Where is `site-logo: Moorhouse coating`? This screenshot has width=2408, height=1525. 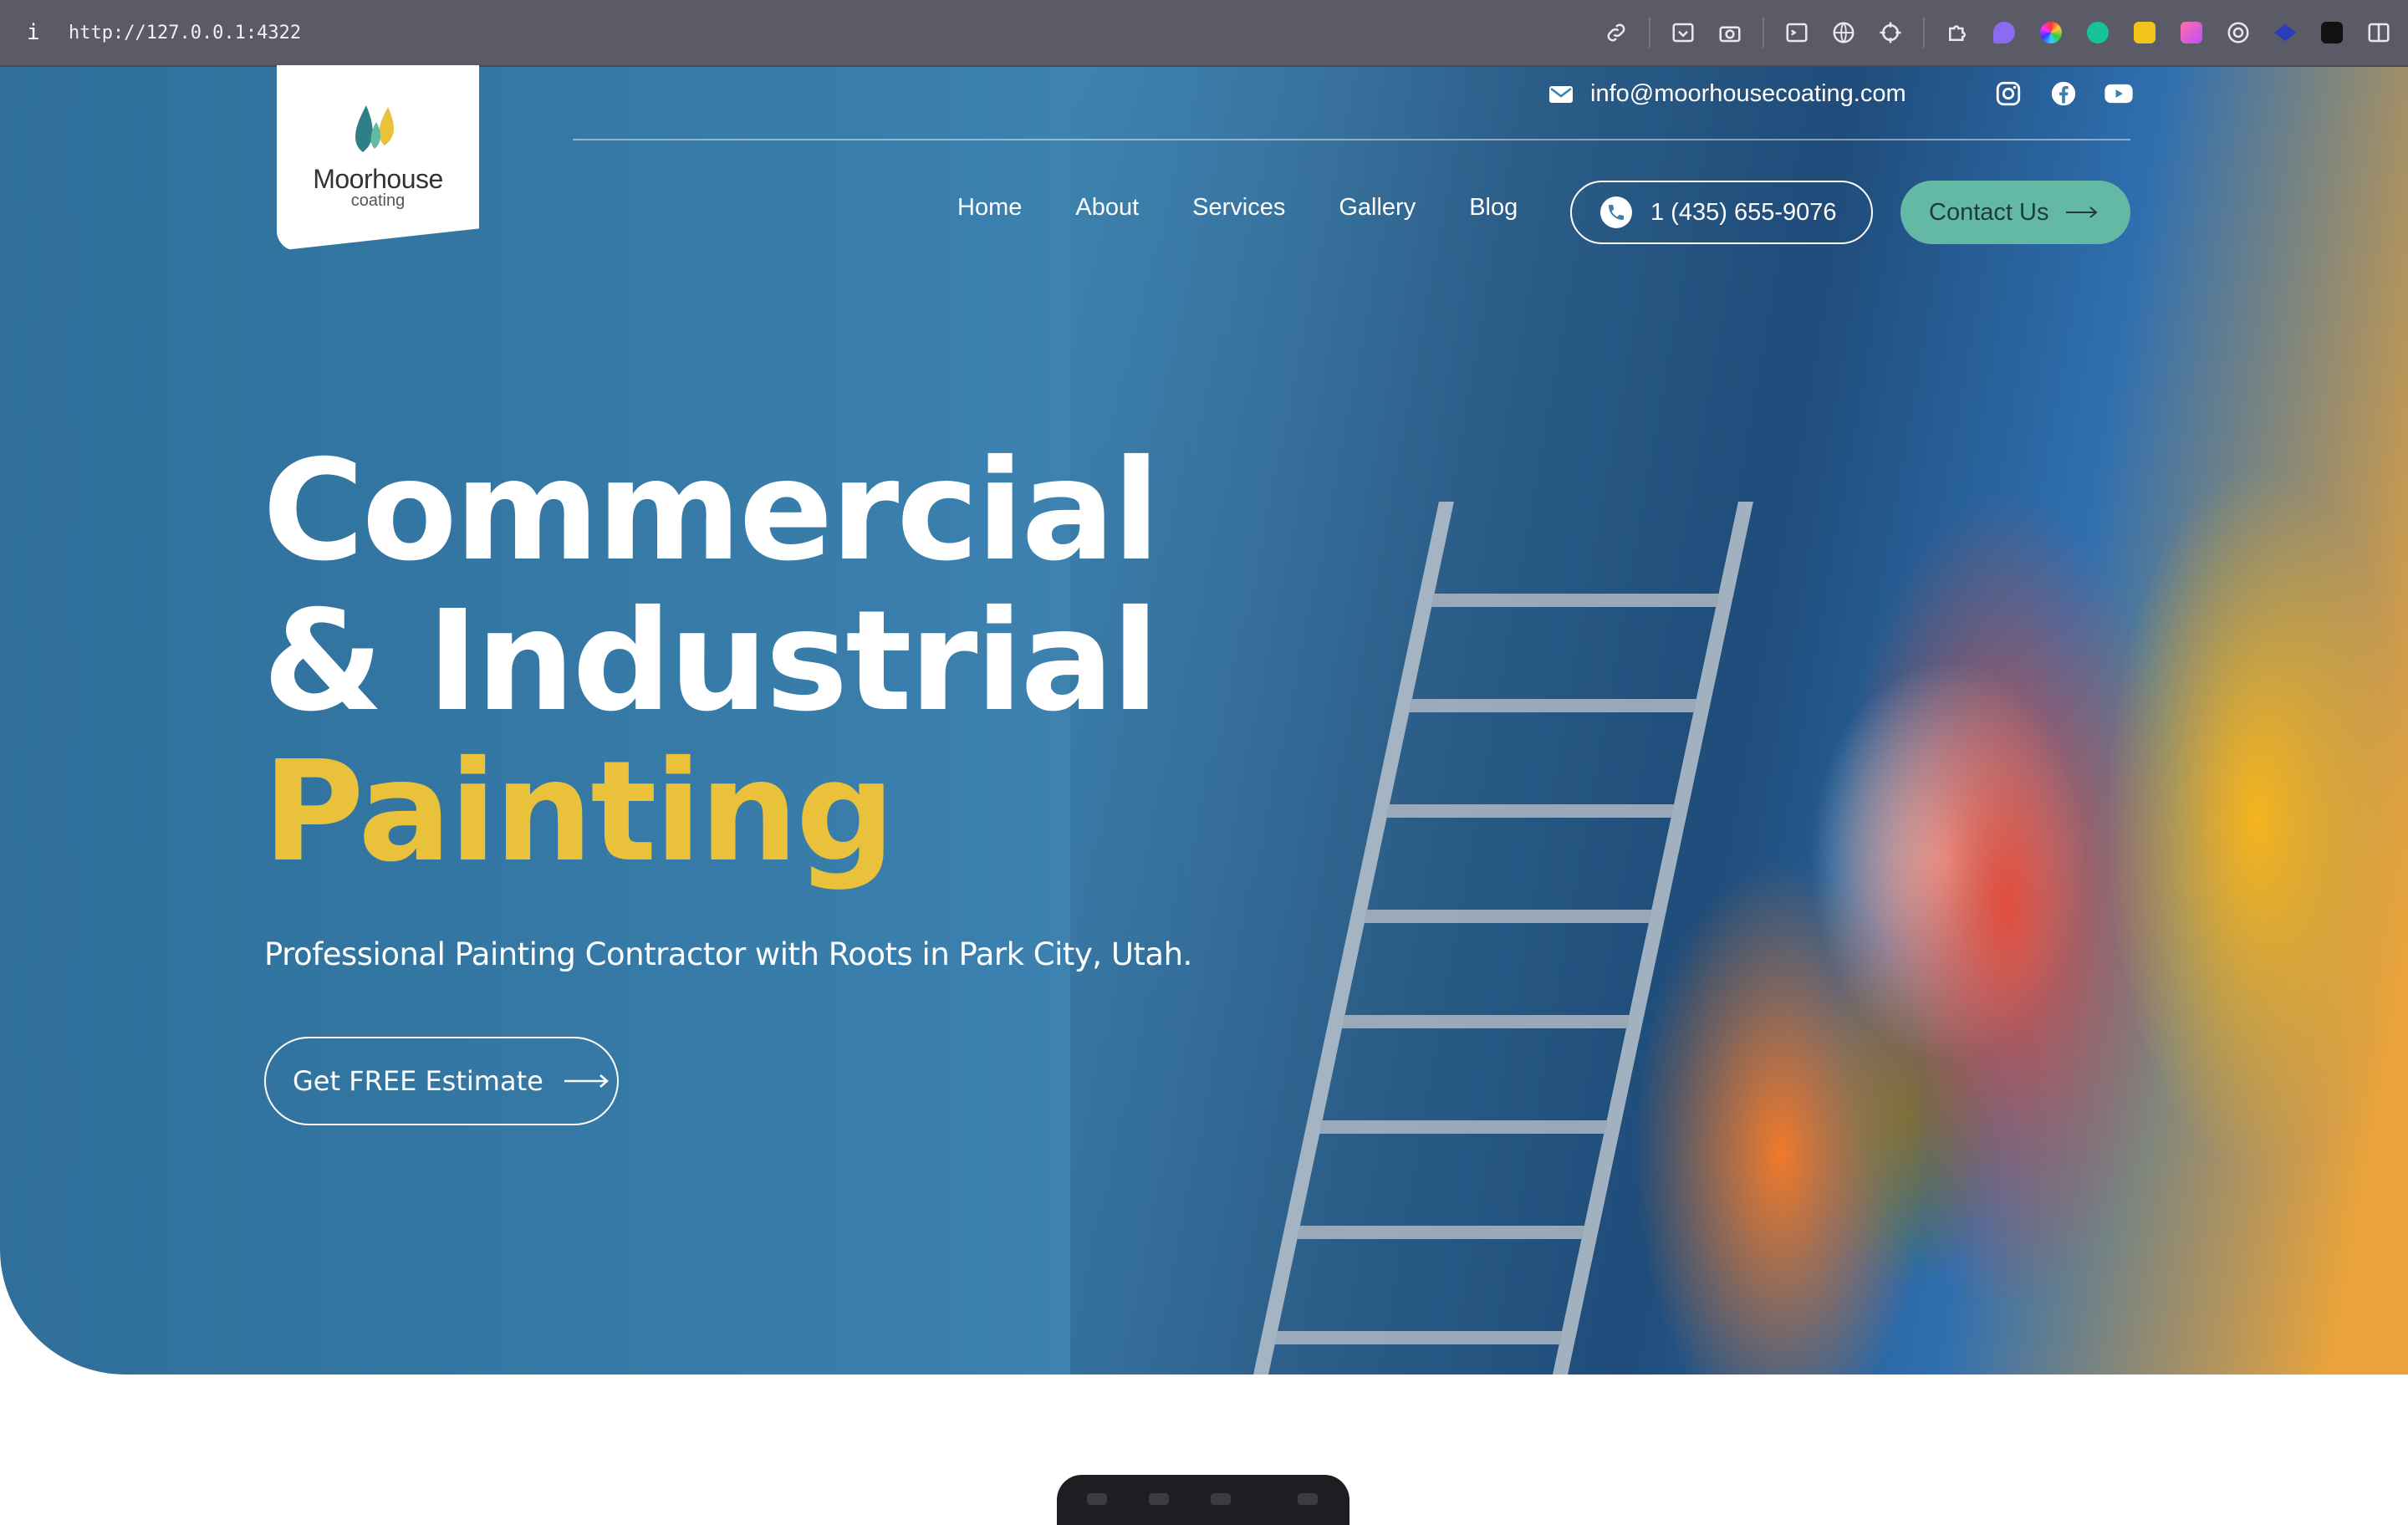
site-logo: Moorhouse coating is located at coordinates (378, 158).